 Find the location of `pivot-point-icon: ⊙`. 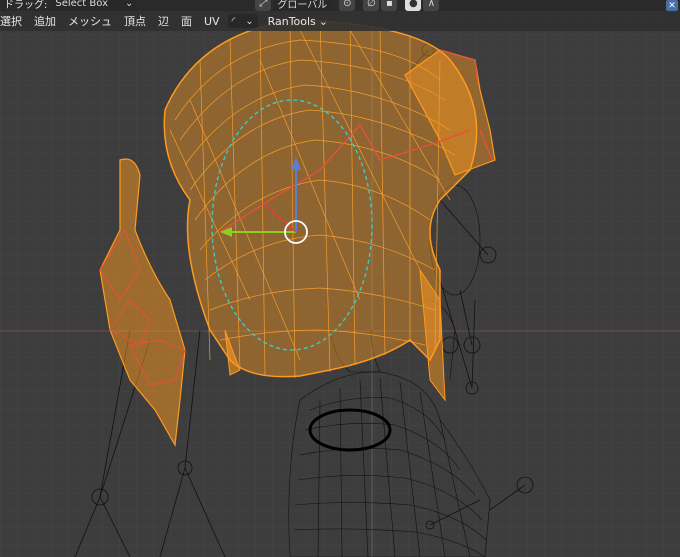

pivot-point-icon: ⊙ is located at coordinates (347, 5).